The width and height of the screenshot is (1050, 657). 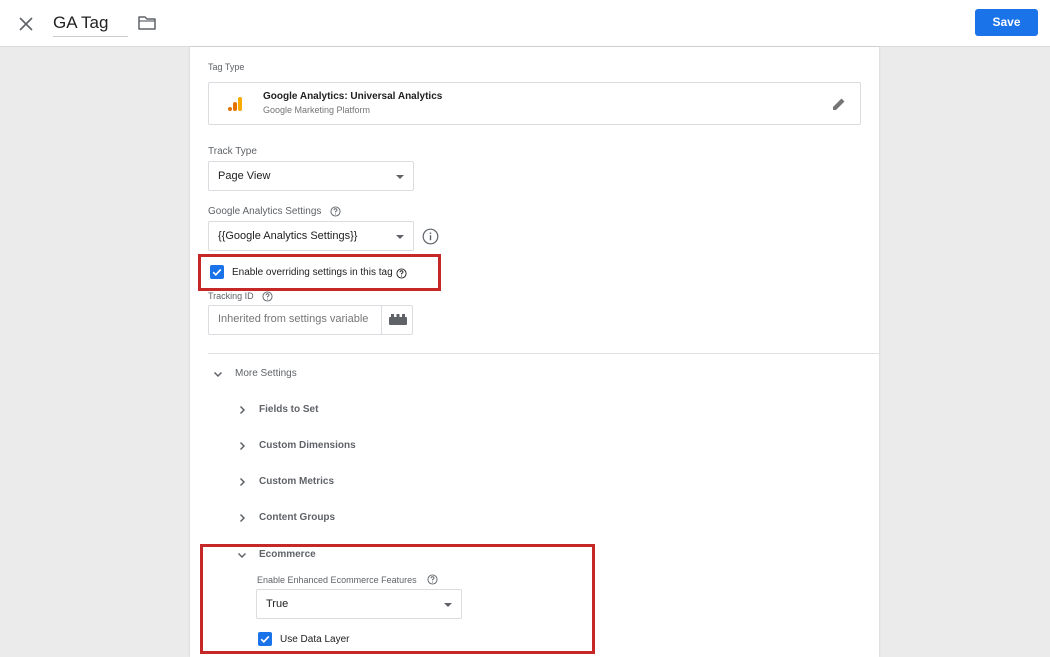 I want to click on tracking-id-field, so click(x=295, y=320).